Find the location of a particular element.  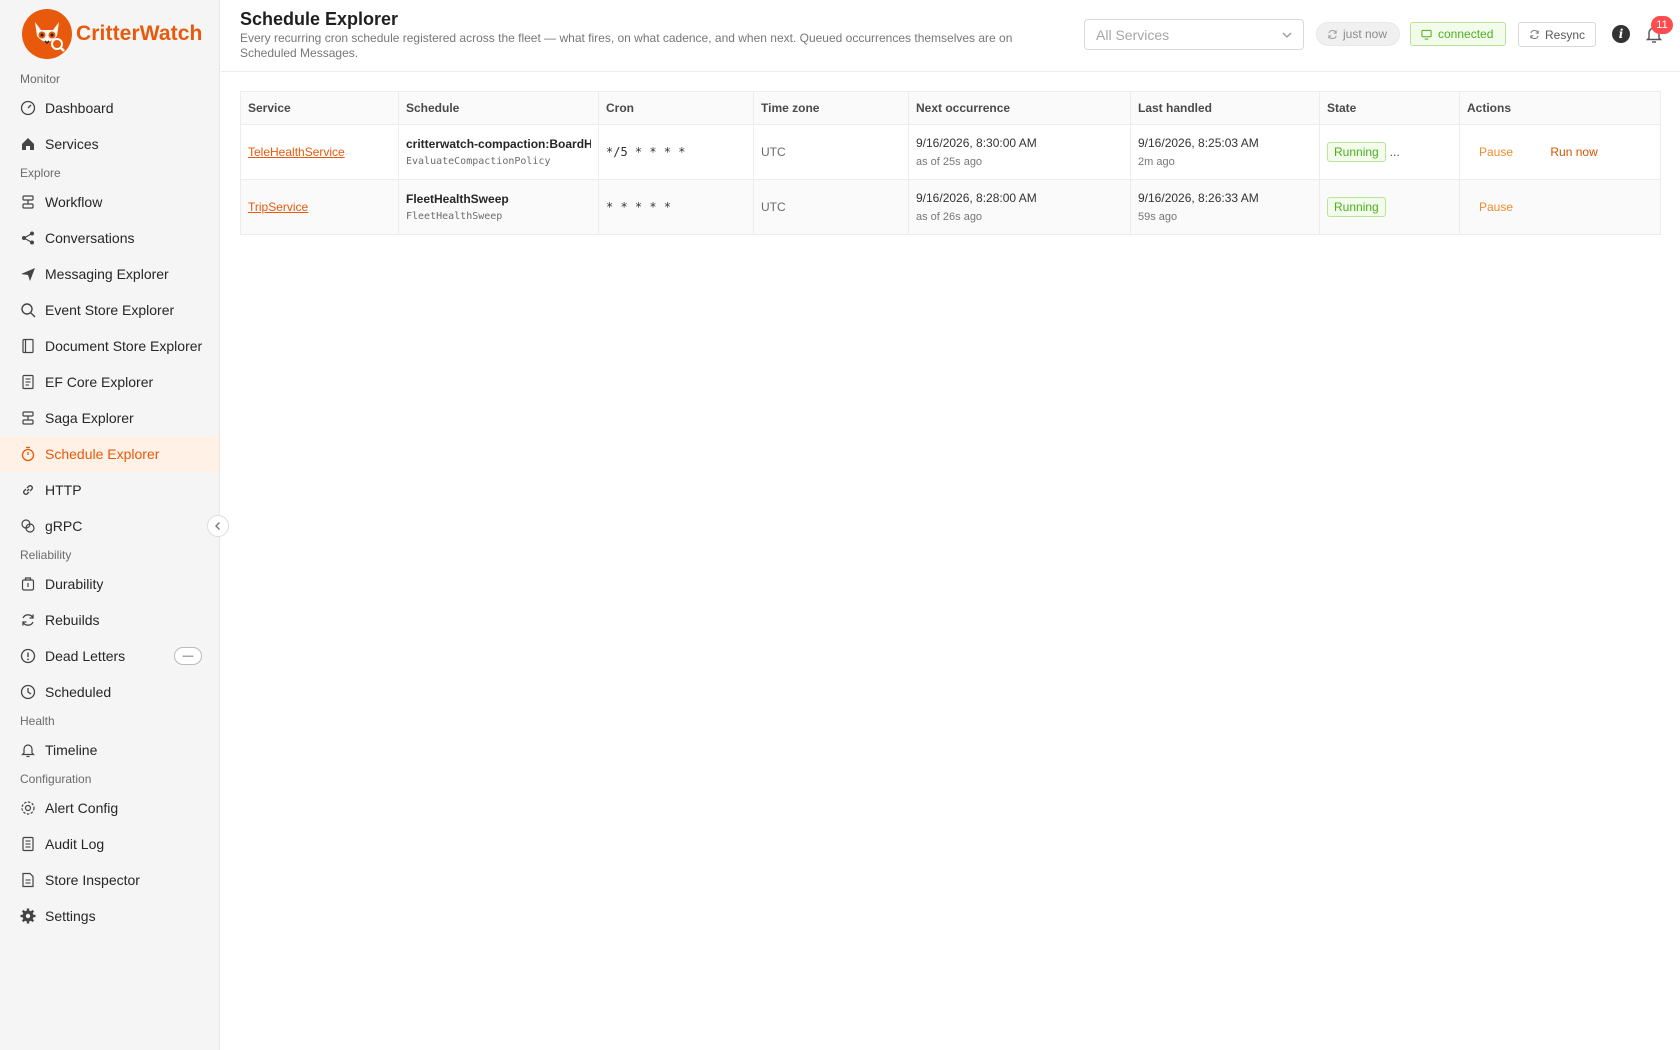

sidebar-item-grpc: gRPC is located at coordinates (109, 526).